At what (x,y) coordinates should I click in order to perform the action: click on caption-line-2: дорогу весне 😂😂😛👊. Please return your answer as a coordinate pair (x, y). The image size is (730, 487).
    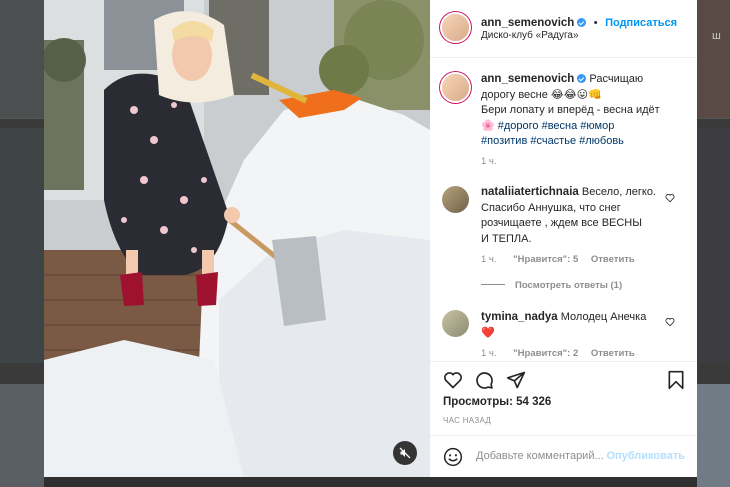
    Looking at the image, I should click on (541, 94).